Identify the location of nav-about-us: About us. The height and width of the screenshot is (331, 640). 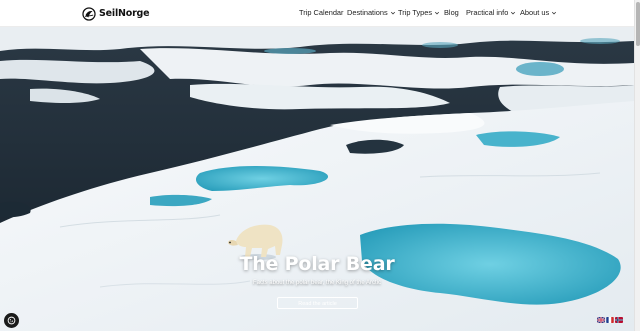
(538, 12).